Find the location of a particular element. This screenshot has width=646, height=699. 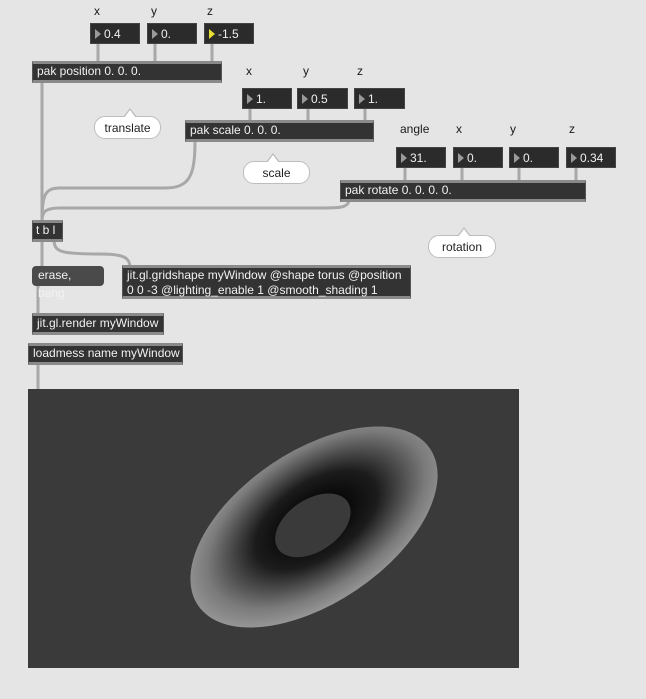

scale-z-label: z is located at coordinates (360, 71).